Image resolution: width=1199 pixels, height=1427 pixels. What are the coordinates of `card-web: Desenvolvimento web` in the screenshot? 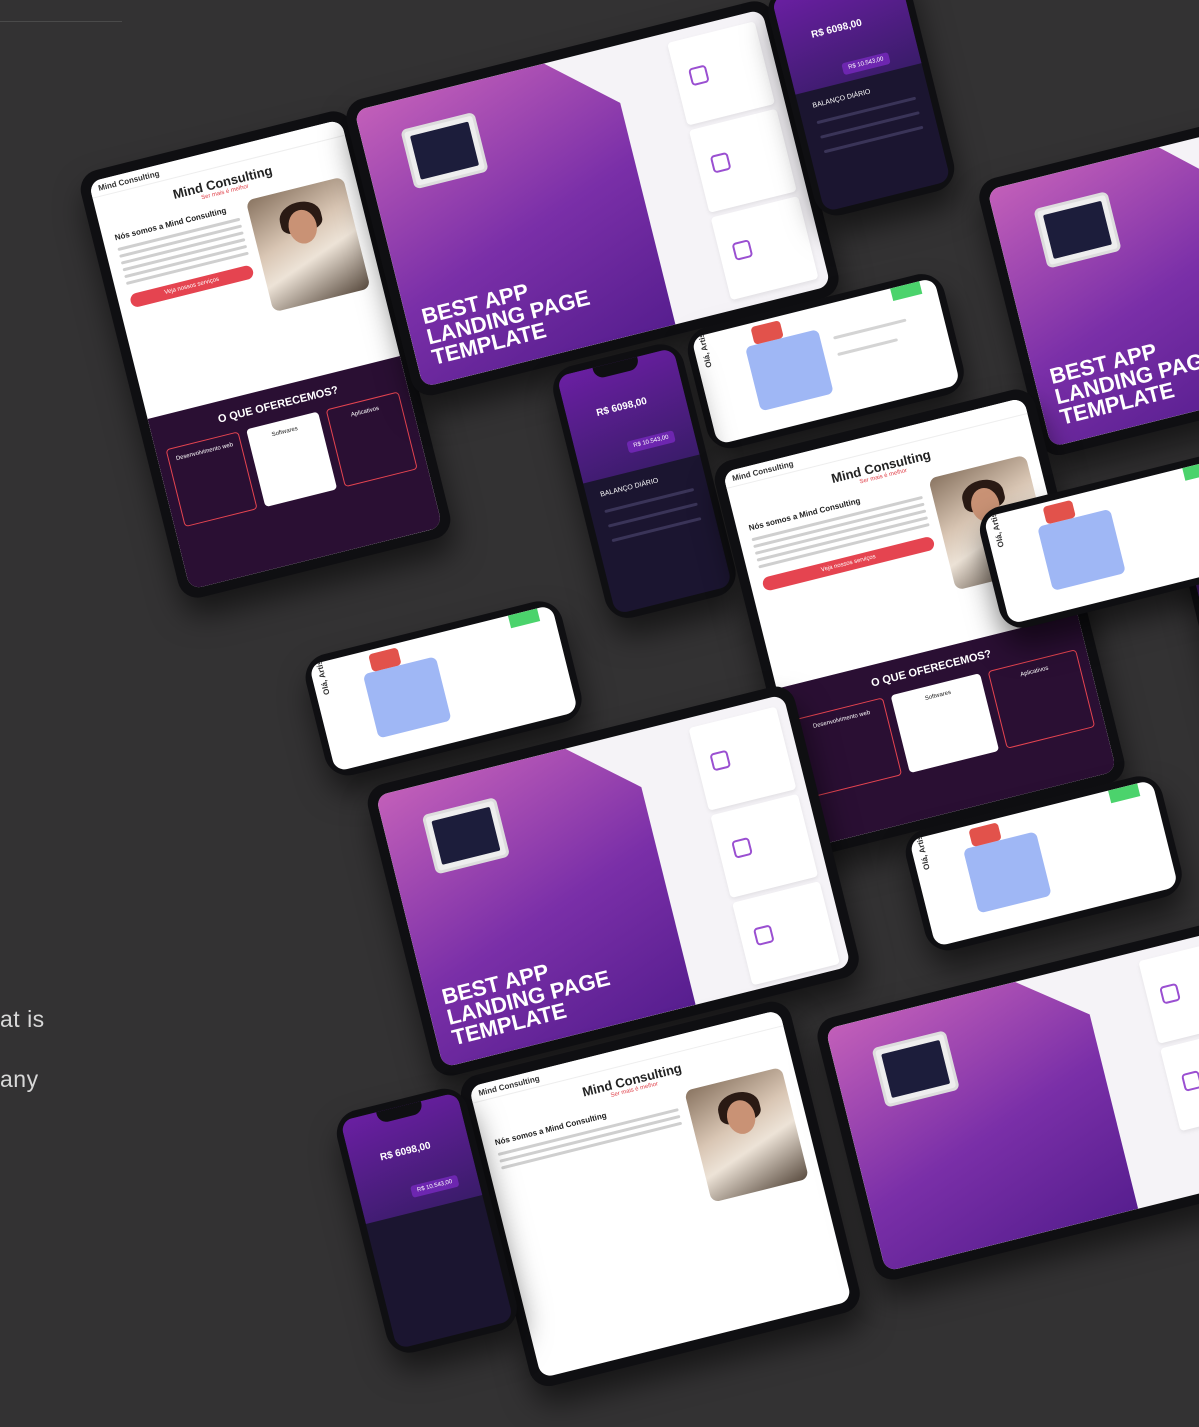 It's located at (211, 479).